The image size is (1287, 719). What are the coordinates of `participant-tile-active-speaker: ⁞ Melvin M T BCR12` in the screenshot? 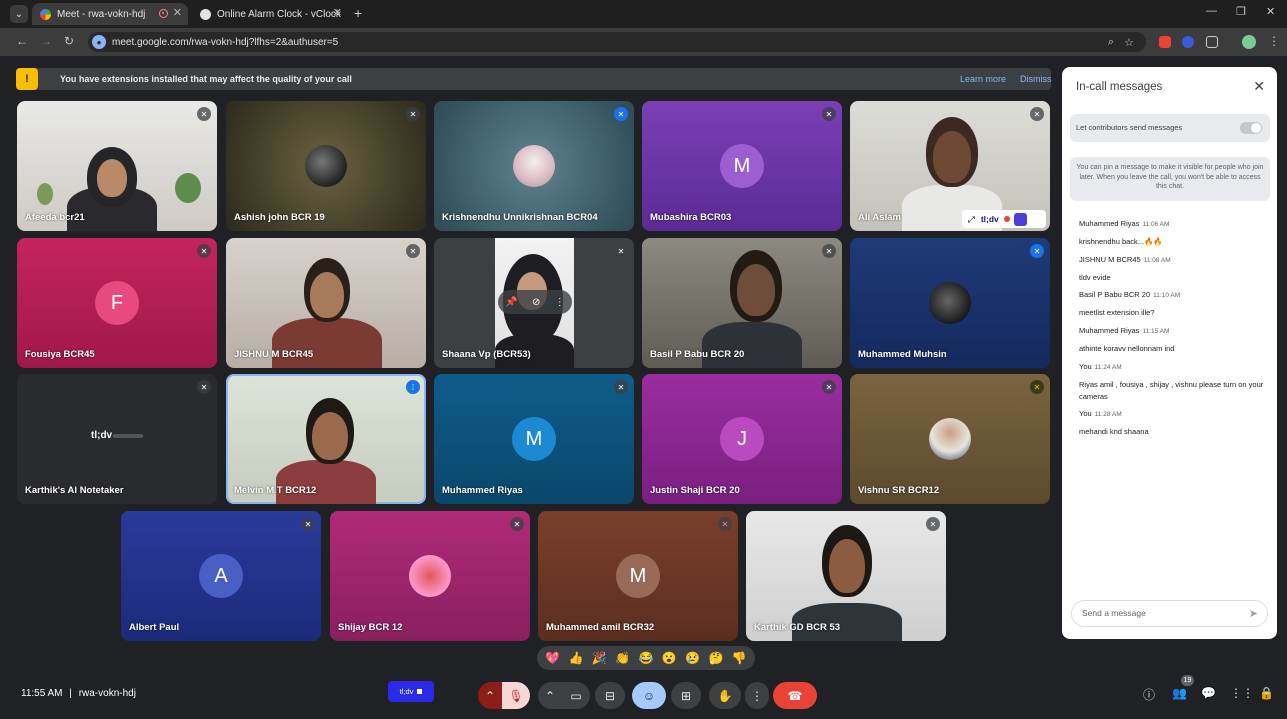 It's located at (326, 439).